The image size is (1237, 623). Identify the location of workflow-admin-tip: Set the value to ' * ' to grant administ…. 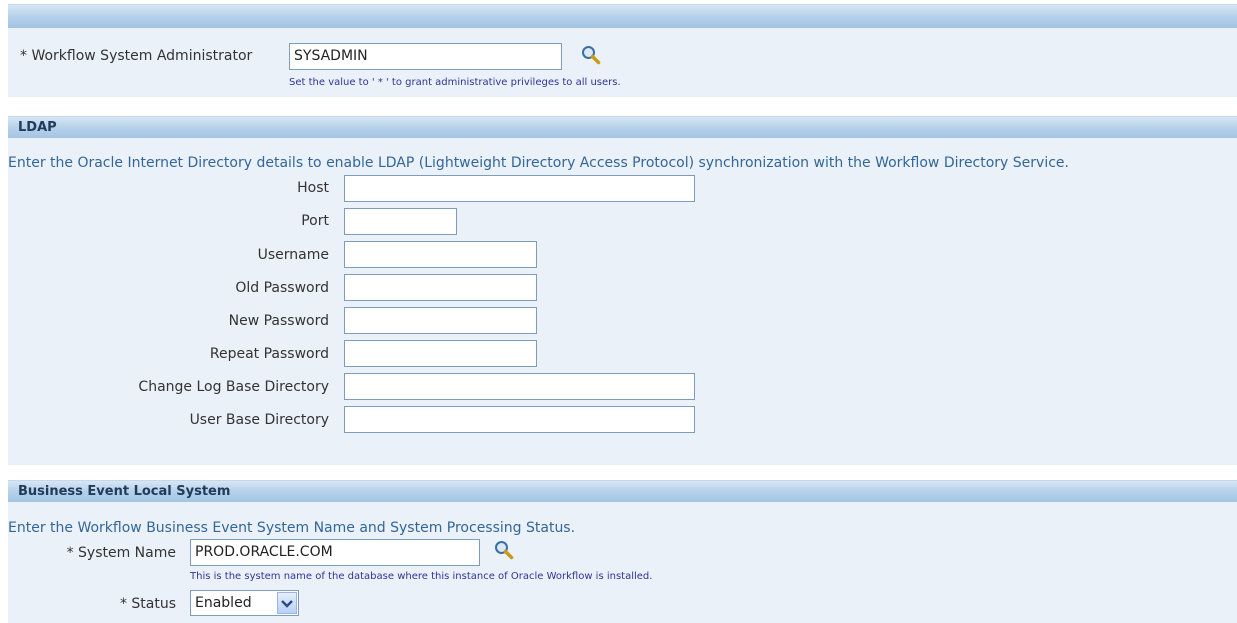
(455, 82).